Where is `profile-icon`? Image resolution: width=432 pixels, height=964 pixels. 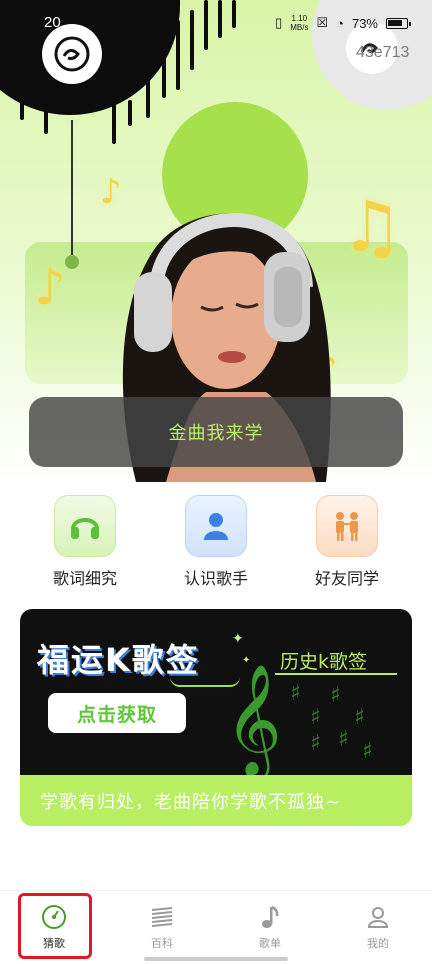 profile-icon is located at coordinates (378, 917).